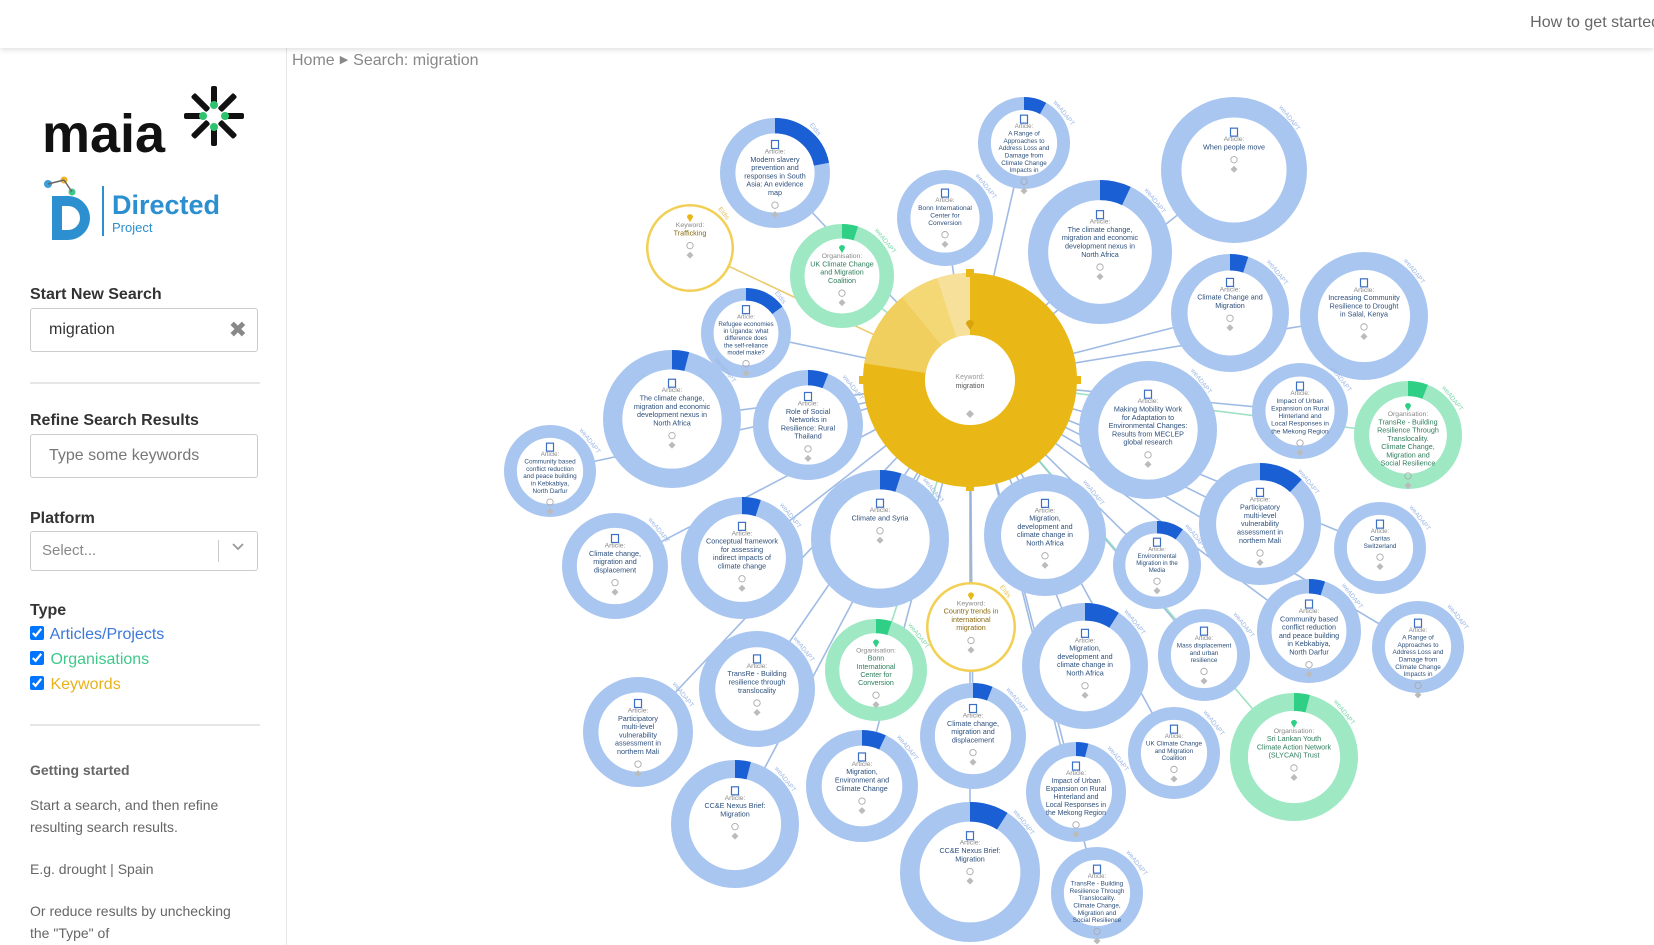 The width and height of the screenshot is (1654, 945). Describe the element at coordinates (551, 491) in the screenshot. I see `node-title-line: North Darfur` at that location.